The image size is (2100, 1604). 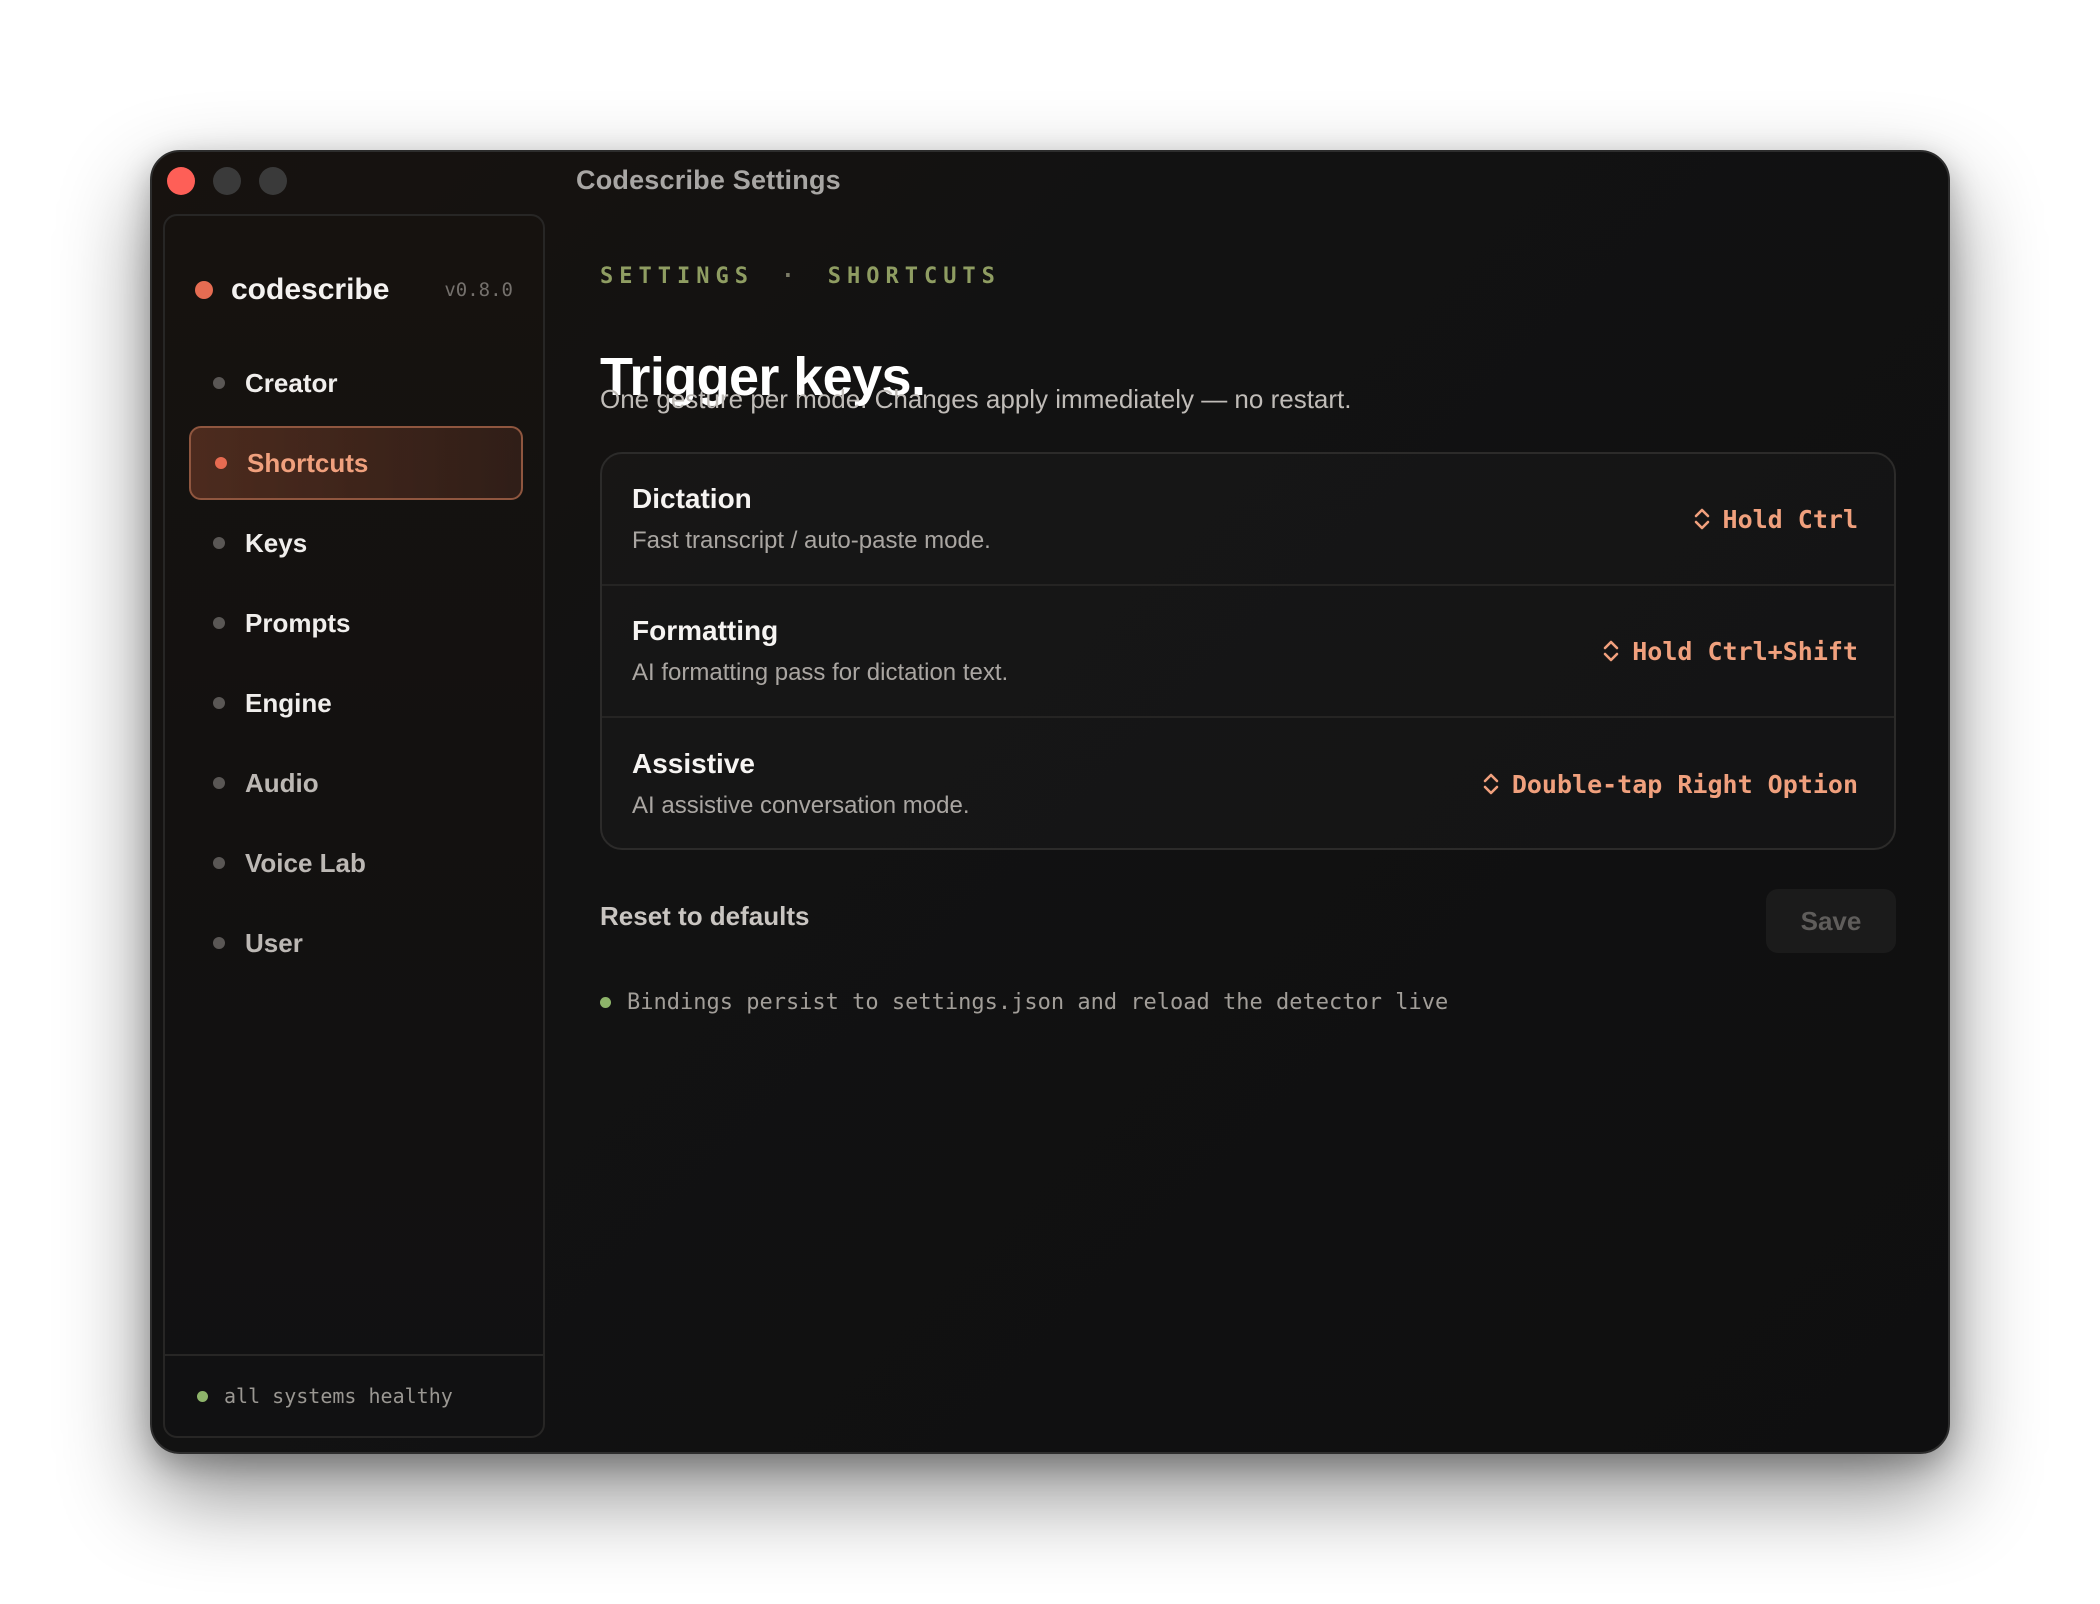 I want to click on formatting-shortcut-select: Hold Ctrl+Shift, so click(x=1729, y=651).